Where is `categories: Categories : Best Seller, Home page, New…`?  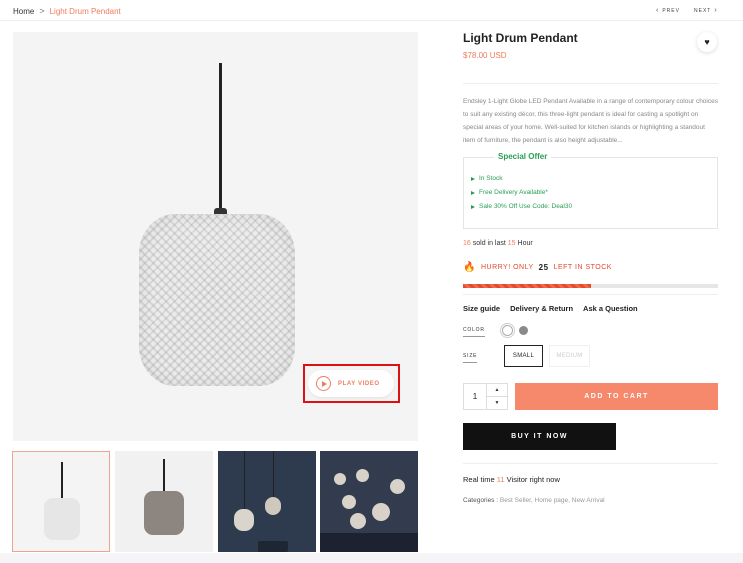
categories: Categories : Best Seller, Home page, New… is located at coordinates (534, 500).